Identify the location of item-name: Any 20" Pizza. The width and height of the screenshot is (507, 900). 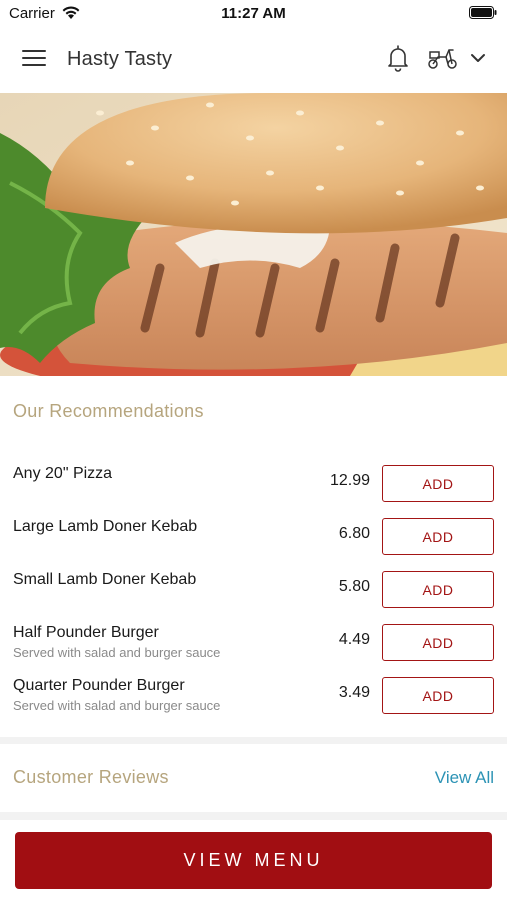
(63, 473).